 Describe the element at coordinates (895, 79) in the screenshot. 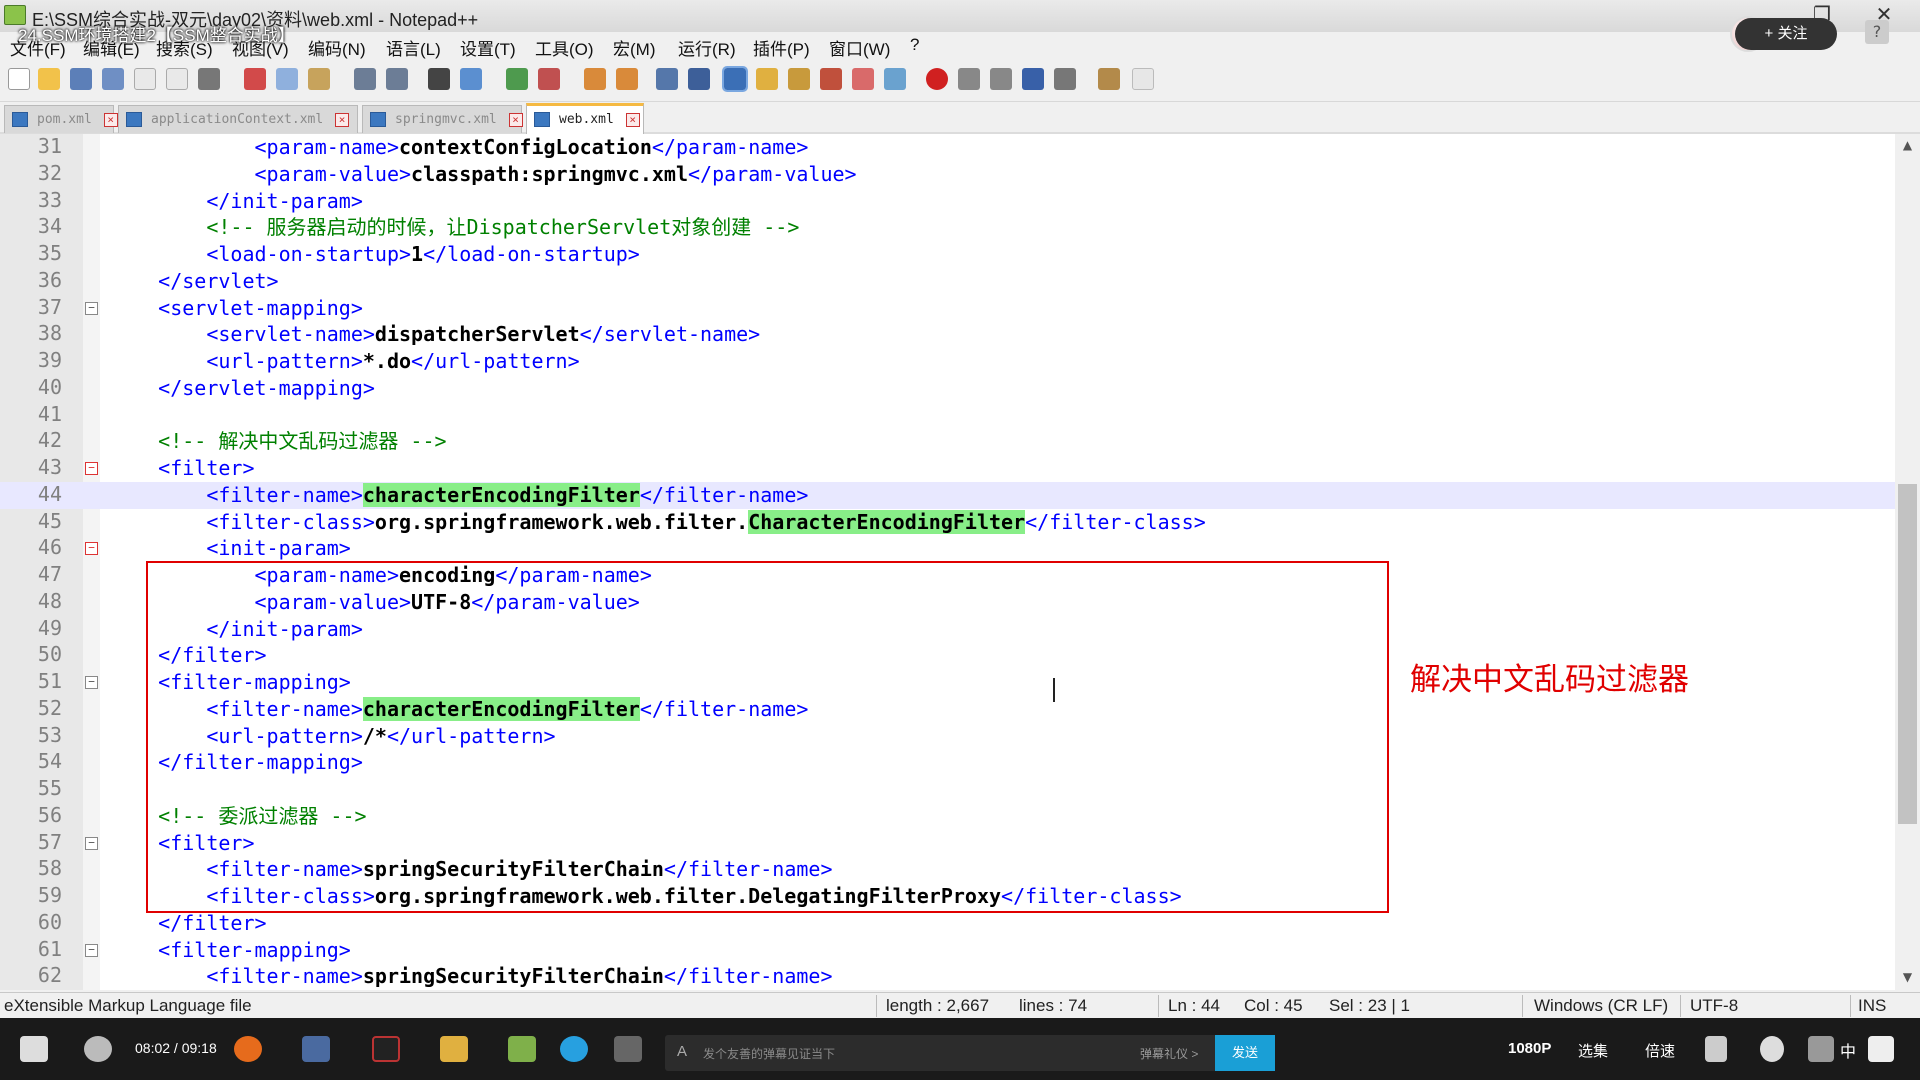

I see `monitoring-icon` at that location.